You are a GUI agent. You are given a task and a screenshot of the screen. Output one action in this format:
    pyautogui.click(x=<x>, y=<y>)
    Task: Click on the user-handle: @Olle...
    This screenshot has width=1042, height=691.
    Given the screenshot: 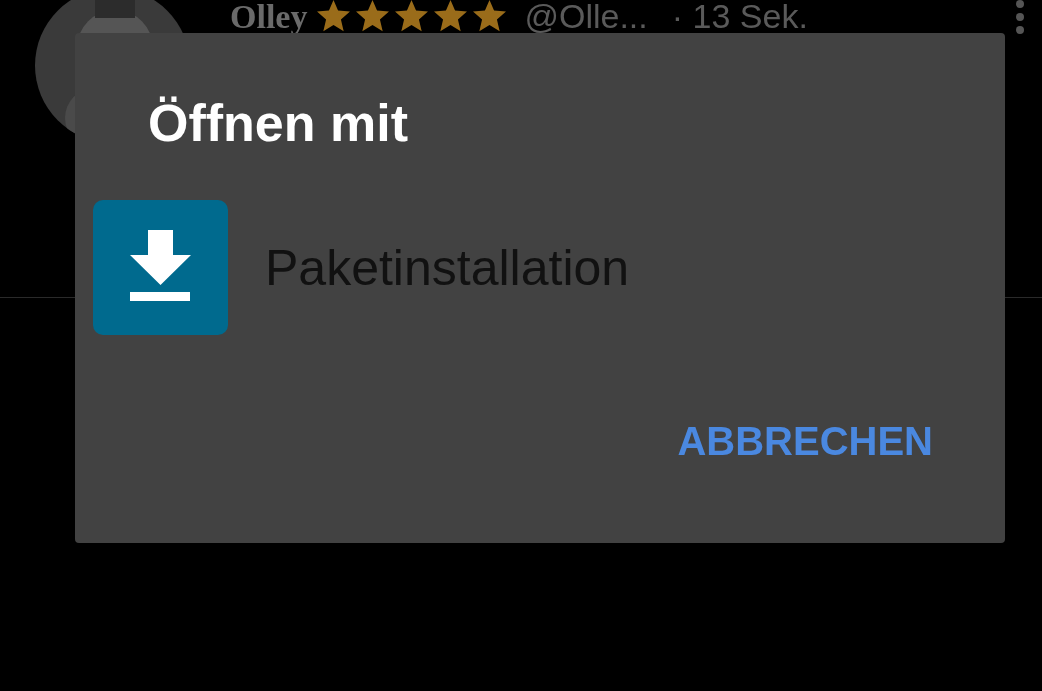 What is the action you would take?
    pyautogui.click(x=586, y=16)
    